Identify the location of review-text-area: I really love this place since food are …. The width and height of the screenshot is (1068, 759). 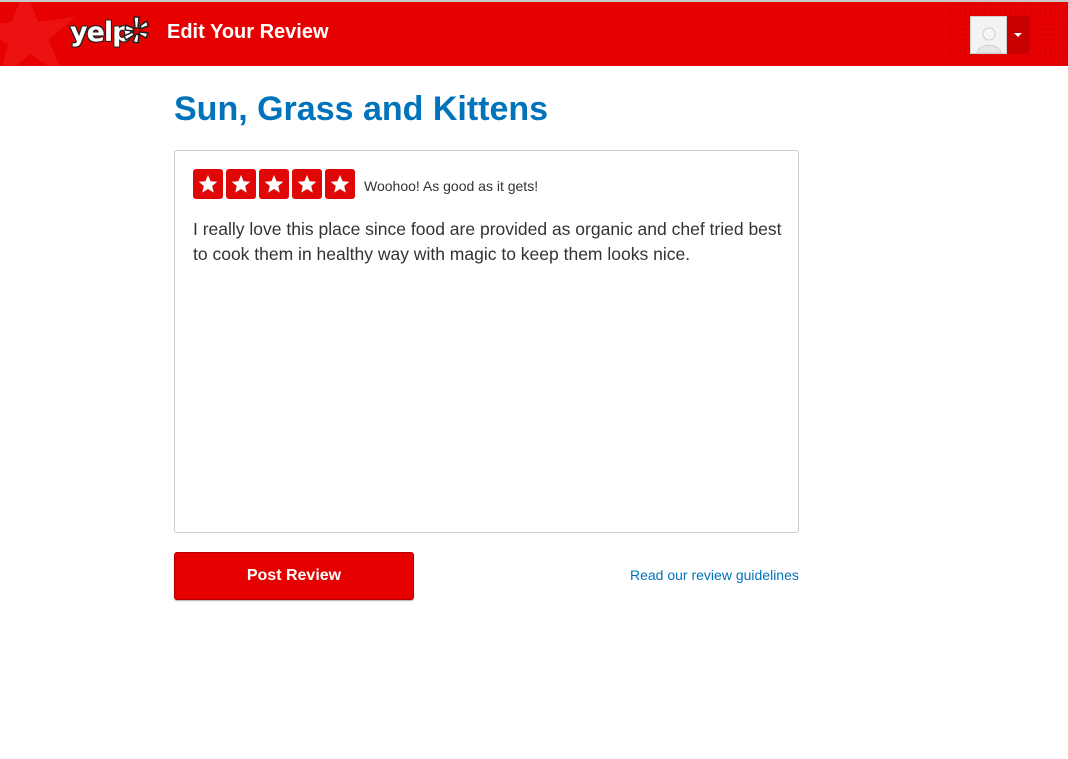
(488, 242).